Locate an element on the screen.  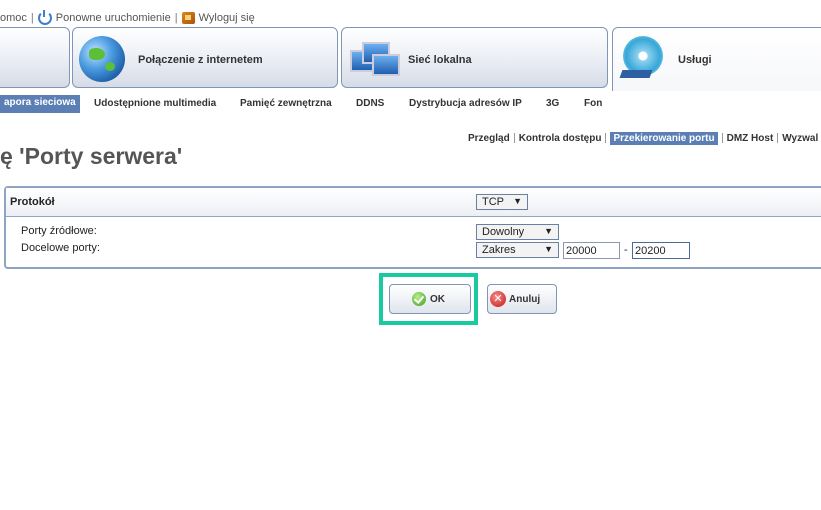
tert-item-triggers: Wyzwal is located at coordinates (800, 138).